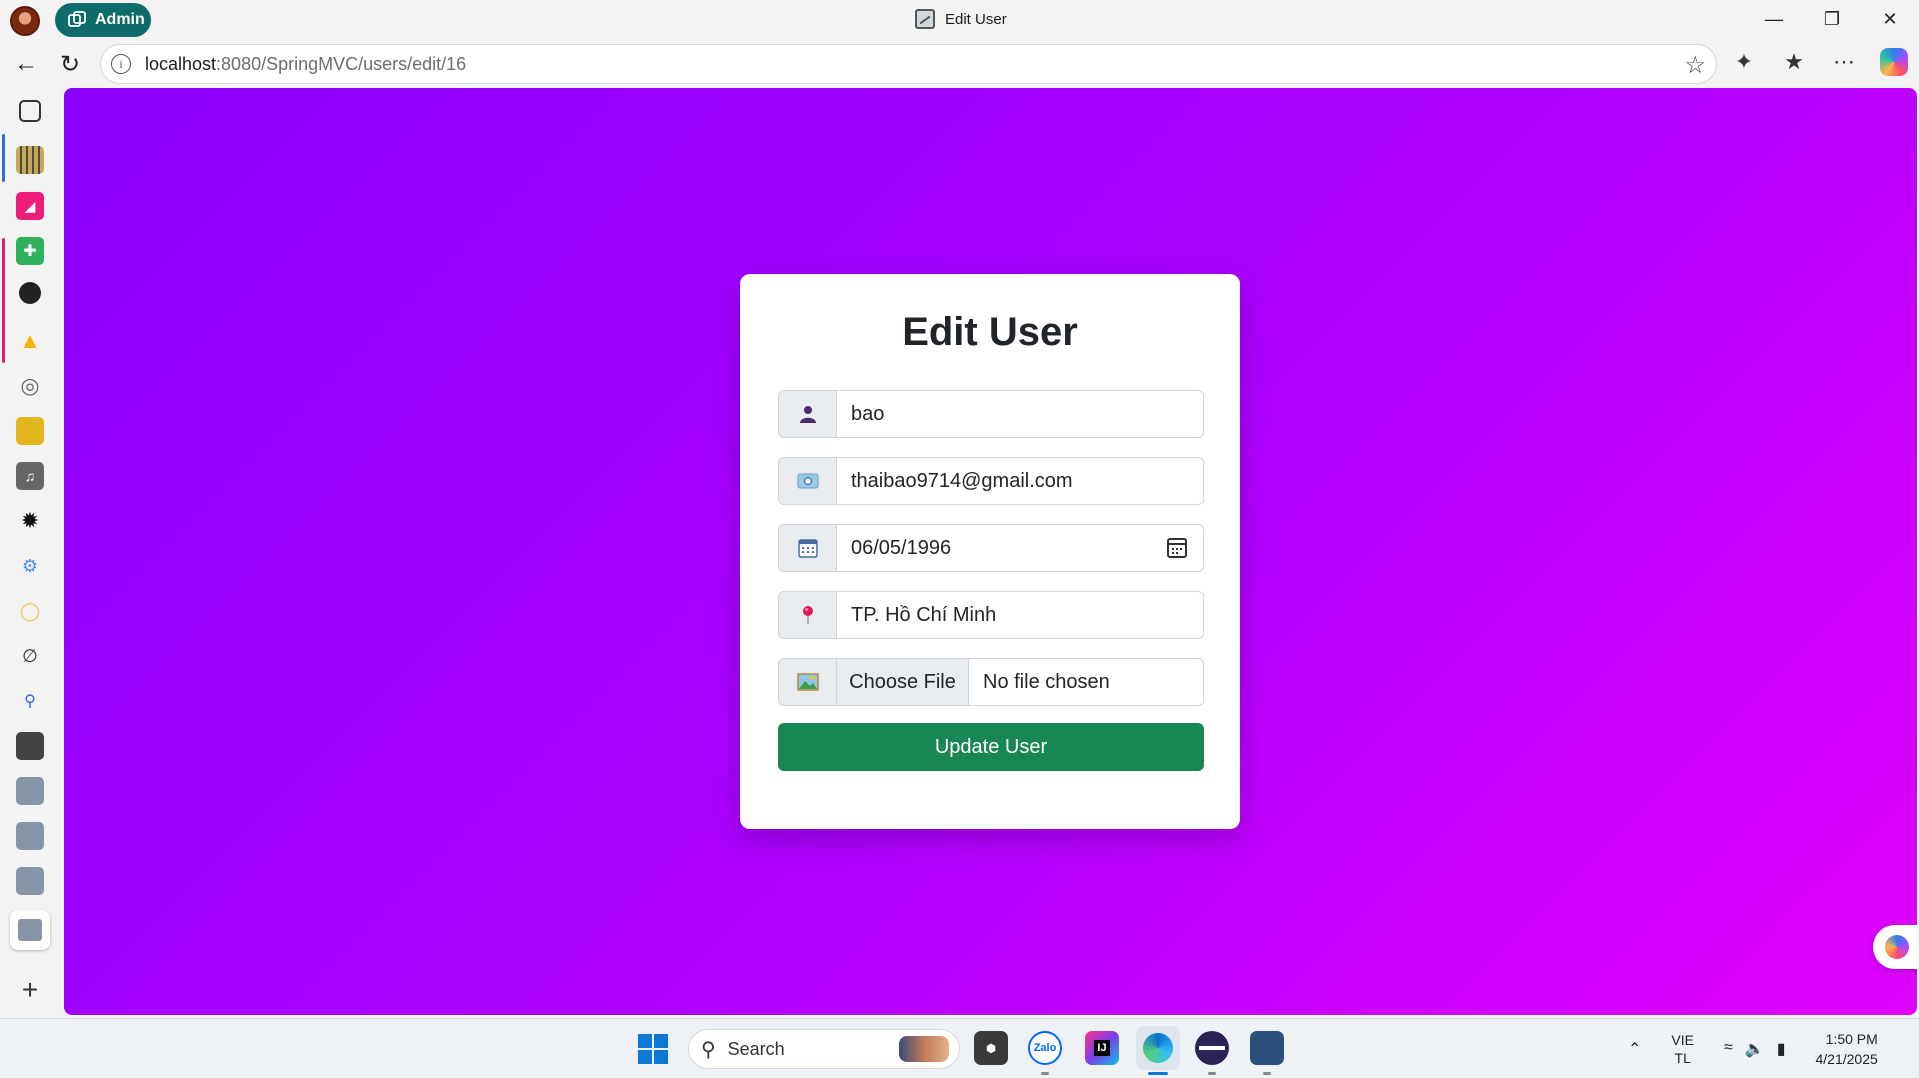 The width and height of the screenshot is (1919, 1078). I want to click on tab-group-accent-pink, so click(3, 300).